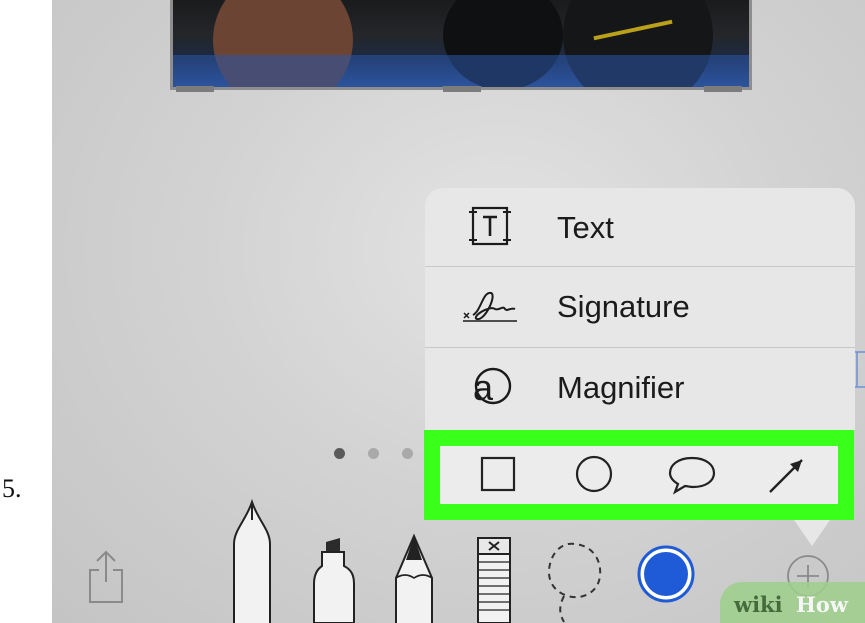 This screenshot has height=623, width=865. I want to click on color-picker-icon, so click(666, 574).